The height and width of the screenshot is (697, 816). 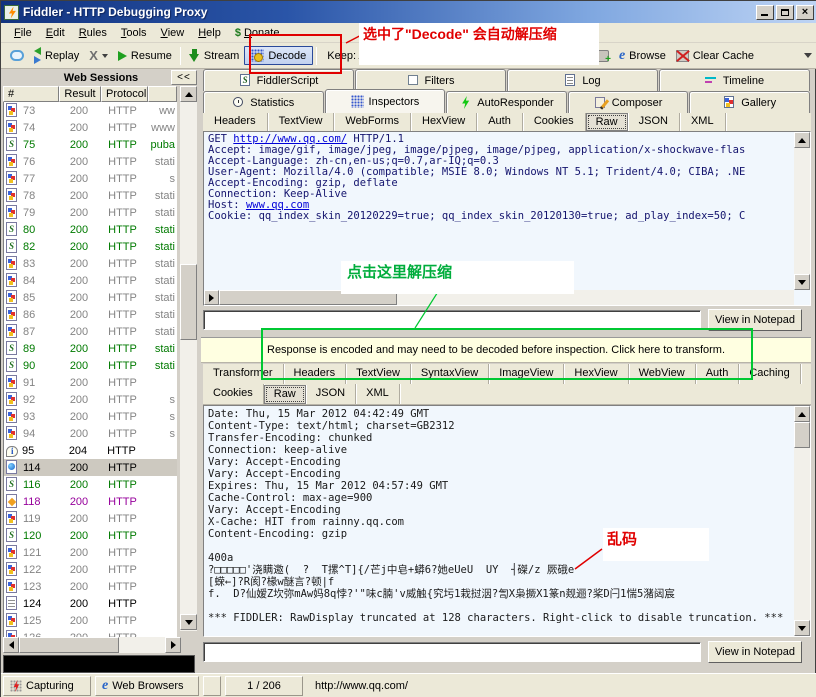 I want to click on session-row: 123 200 HTTP, so click(x=90, y=586).